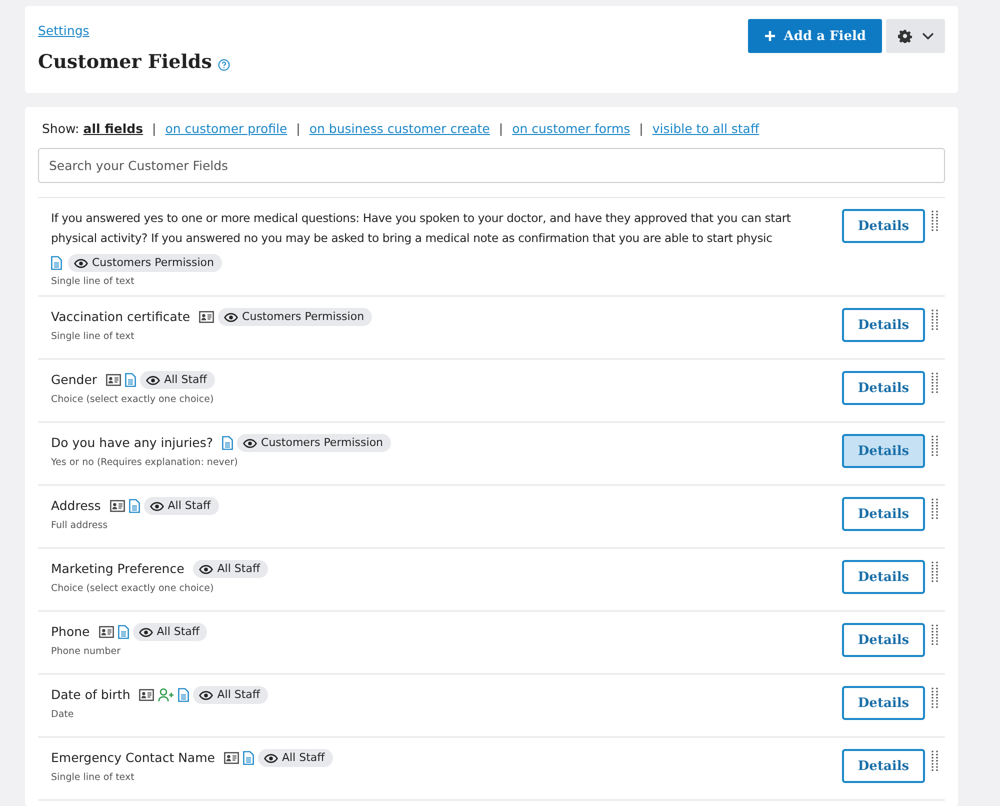  Describe the element at coordinates (61, 128) in the screenshot. I see `filter-label: Show:` at that location.